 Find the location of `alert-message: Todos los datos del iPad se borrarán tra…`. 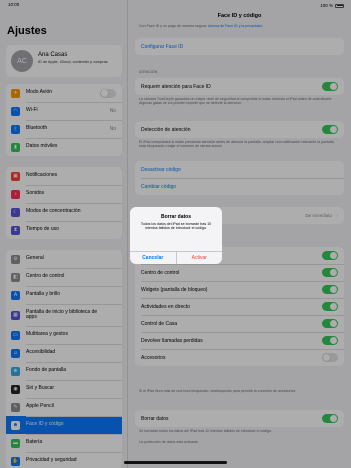

alert-message: Todos los datos del iPad se borrarán tra… is located at coordinates (176, 226).